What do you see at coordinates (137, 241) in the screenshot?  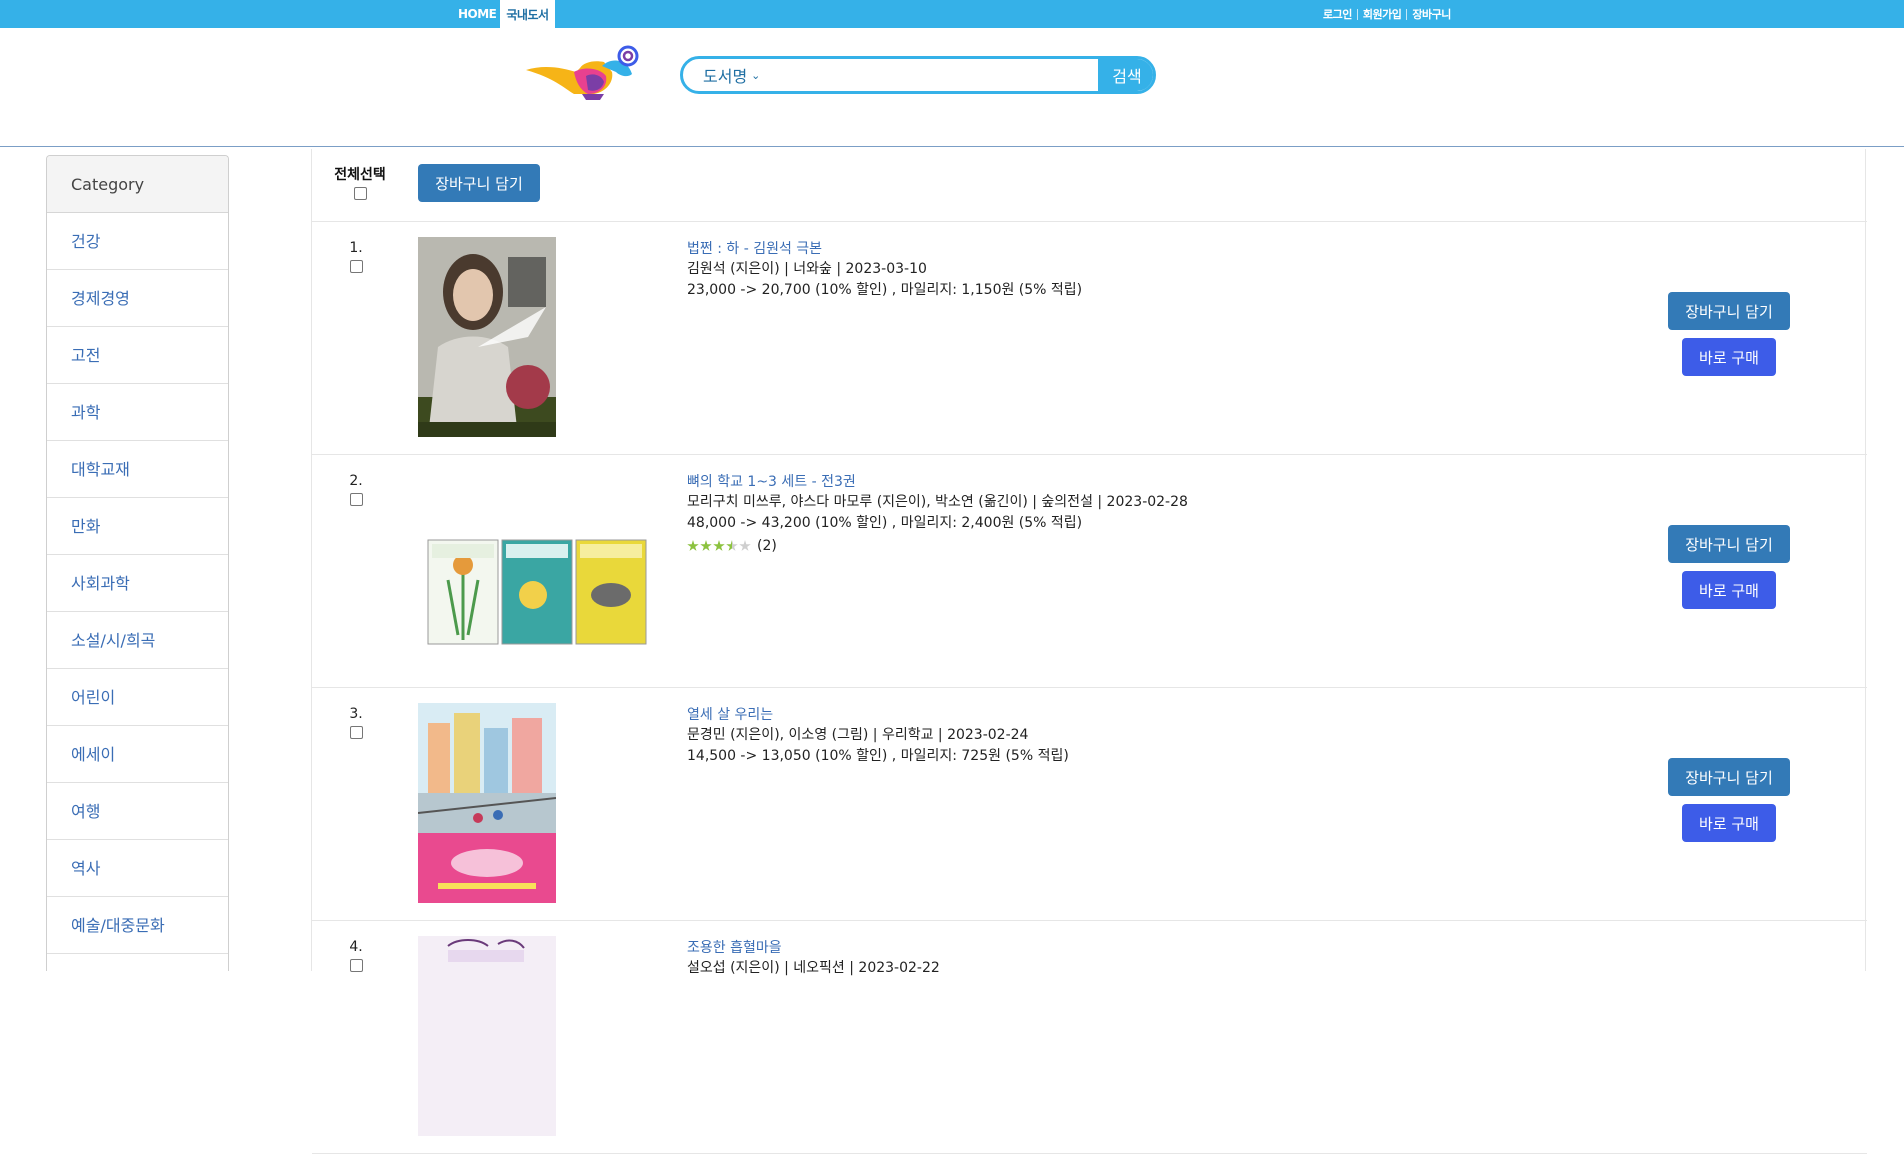 I see `category-item-health: 건강` at bounding box center [137, 241].